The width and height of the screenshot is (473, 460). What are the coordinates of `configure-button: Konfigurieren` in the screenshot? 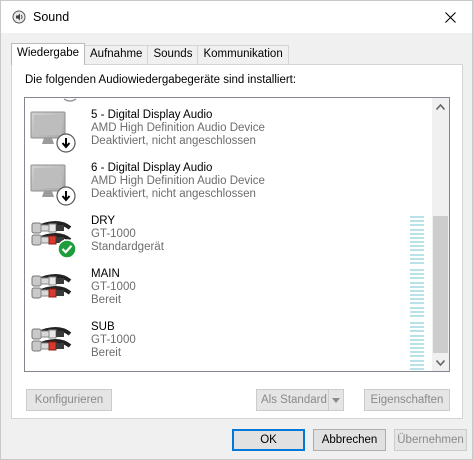 It's located at (69, 400).